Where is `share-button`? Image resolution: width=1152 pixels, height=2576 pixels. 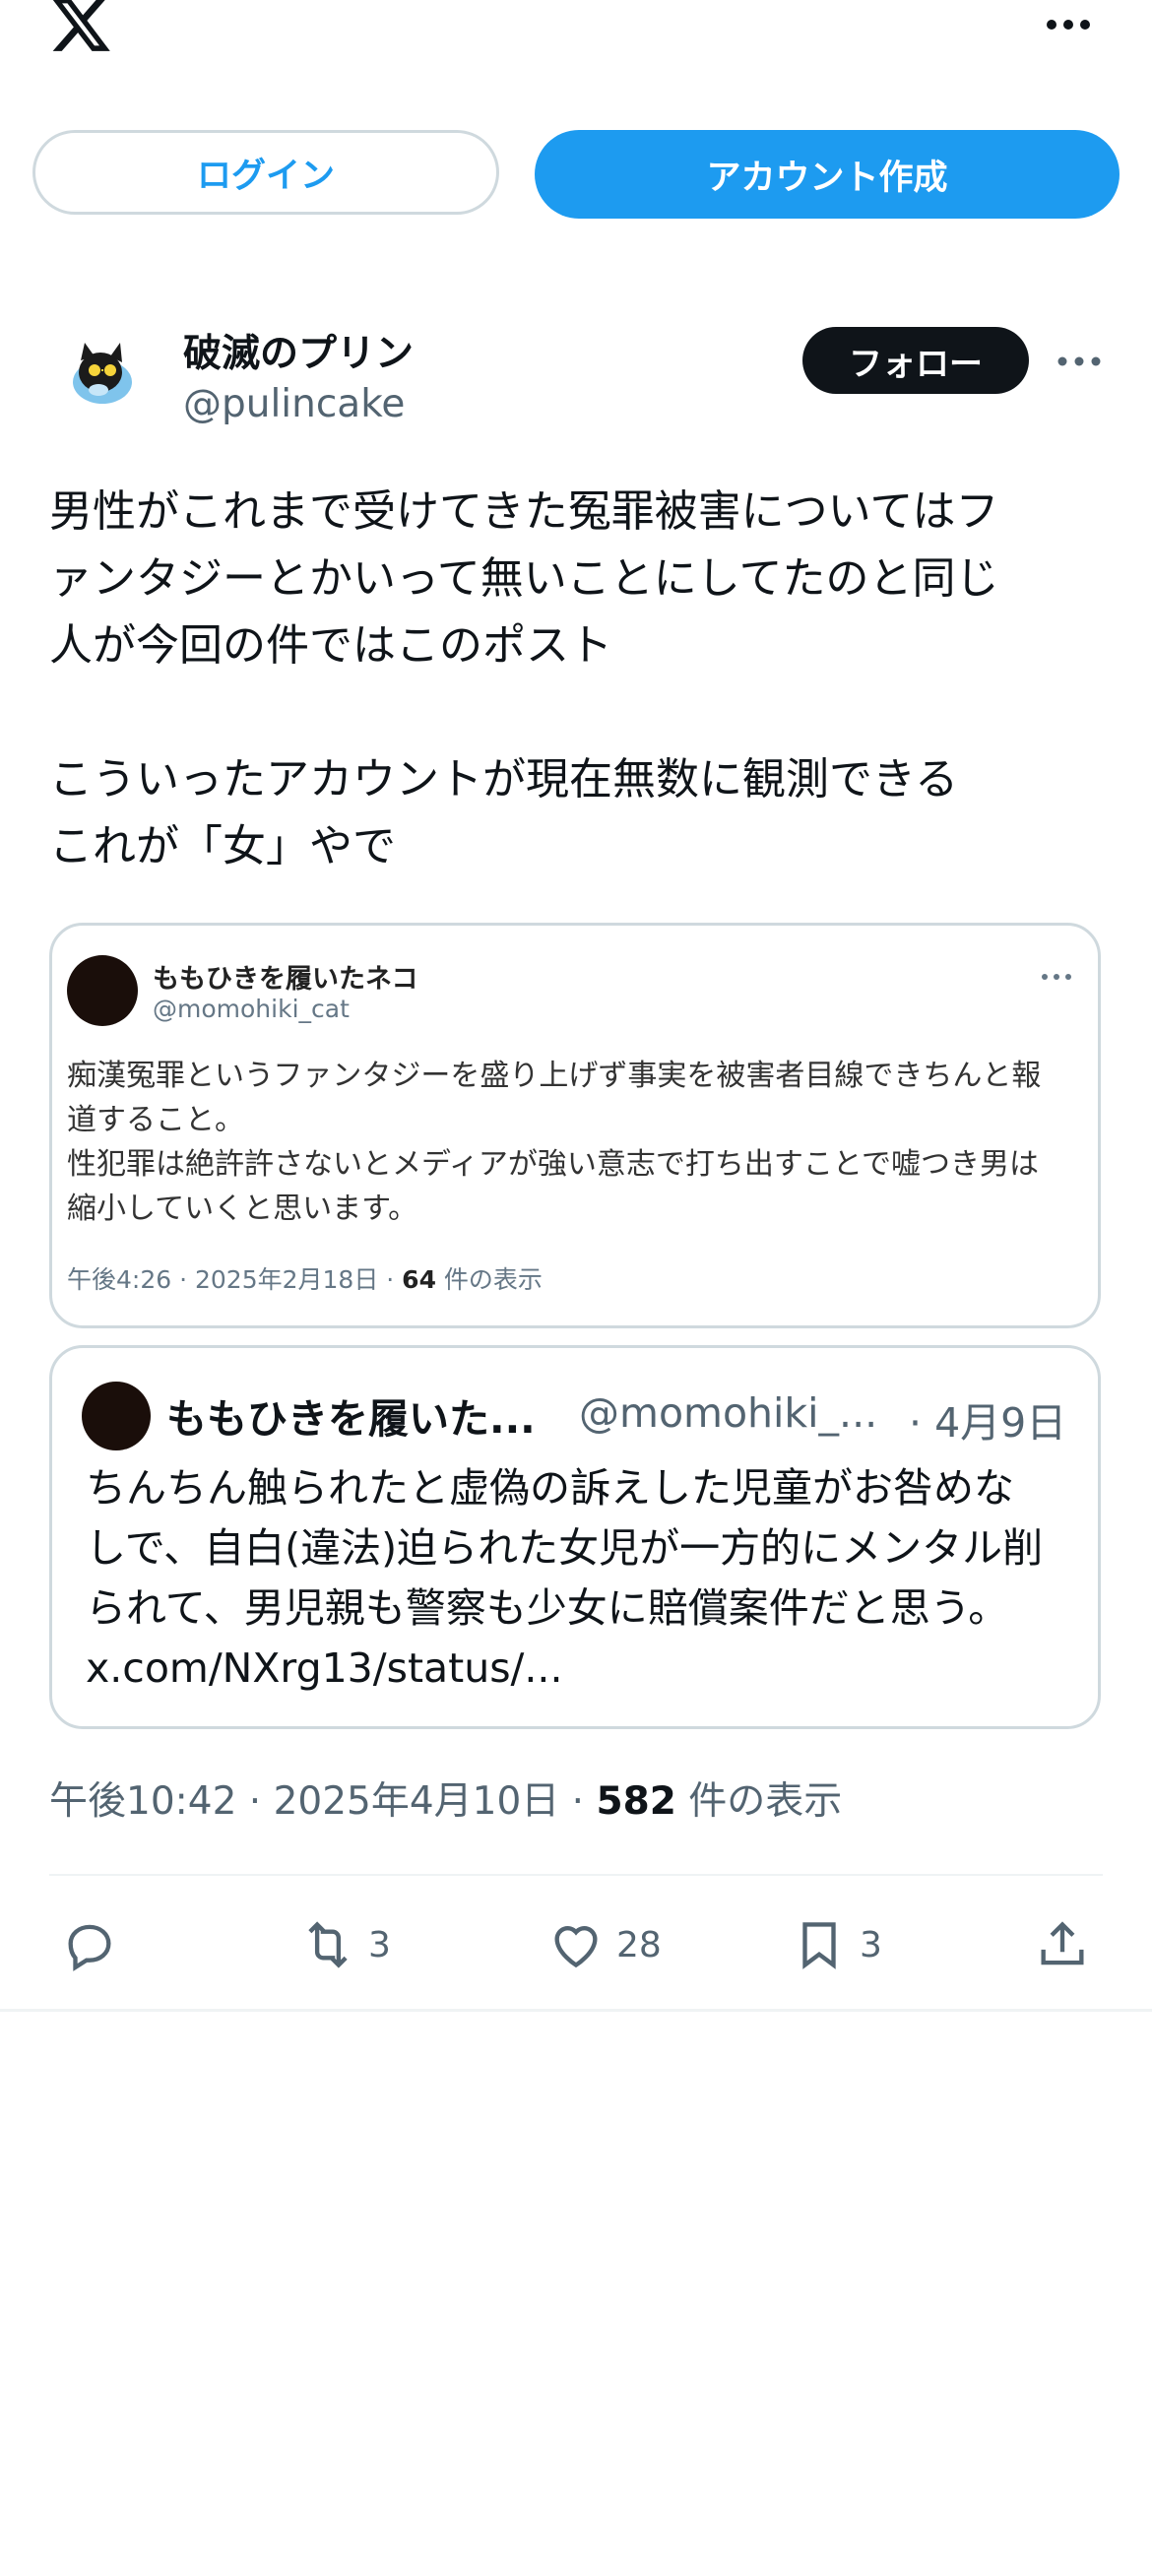
share-button is located at coordinates (1062, 1944).